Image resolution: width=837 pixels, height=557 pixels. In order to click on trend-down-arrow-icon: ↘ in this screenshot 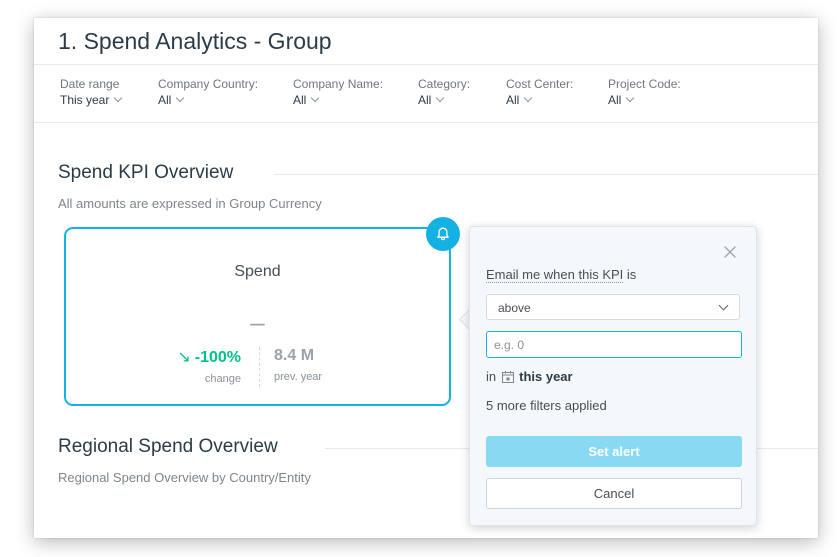, I will do `click(184, 357)`.